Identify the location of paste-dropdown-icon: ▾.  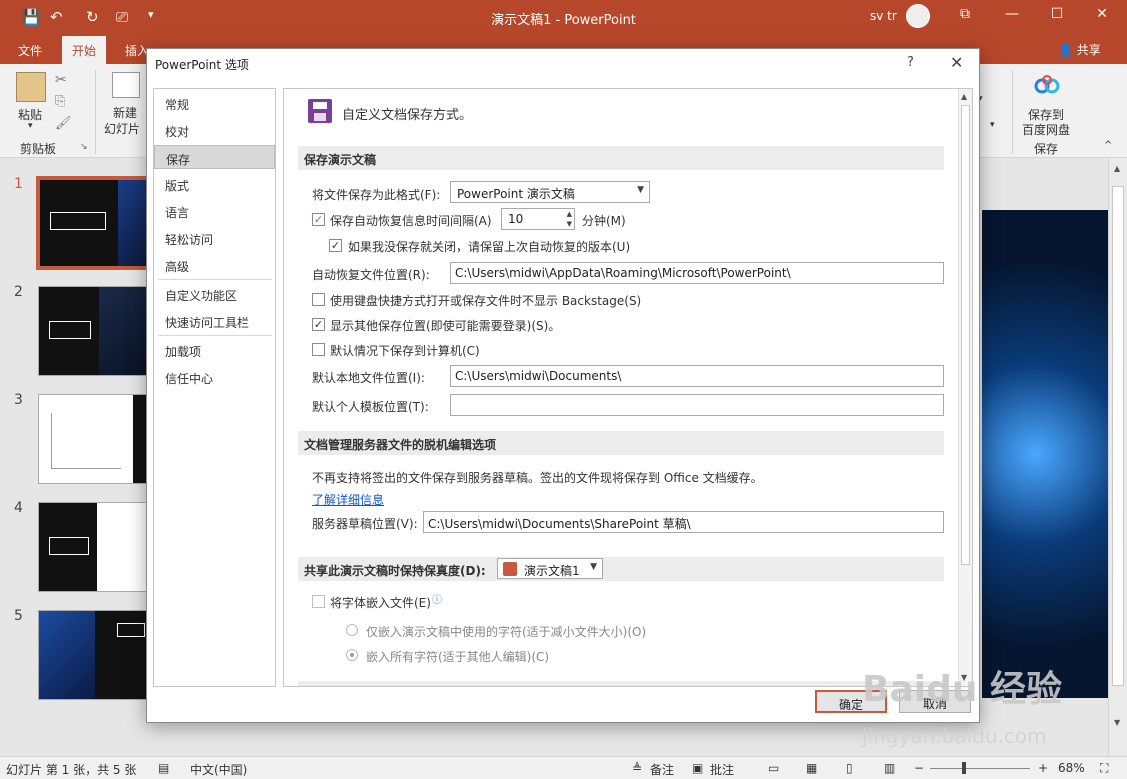
(30, 126).